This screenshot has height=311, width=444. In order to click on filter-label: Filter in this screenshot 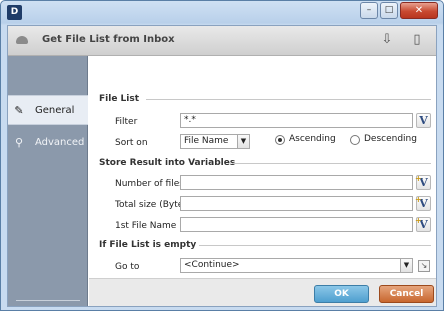, I will do `click(126, 122)`.